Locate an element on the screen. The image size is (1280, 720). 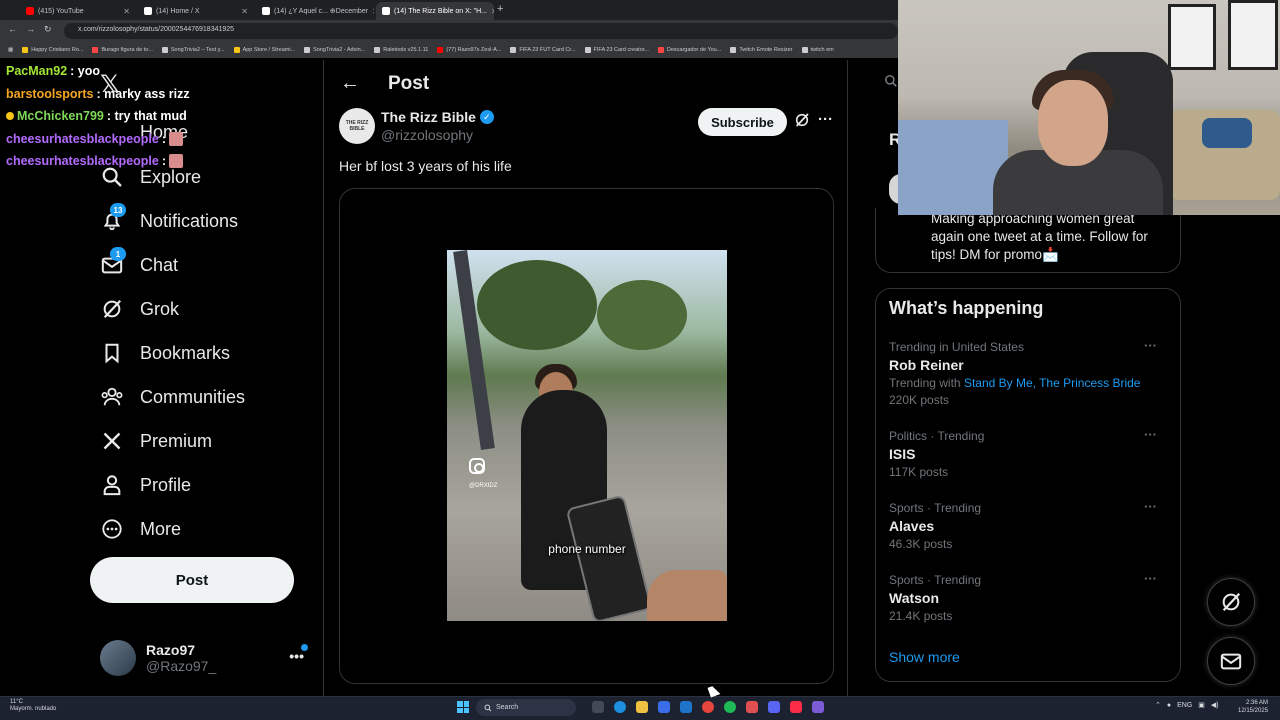
chrome-icon is located at coordinates (708, 707).